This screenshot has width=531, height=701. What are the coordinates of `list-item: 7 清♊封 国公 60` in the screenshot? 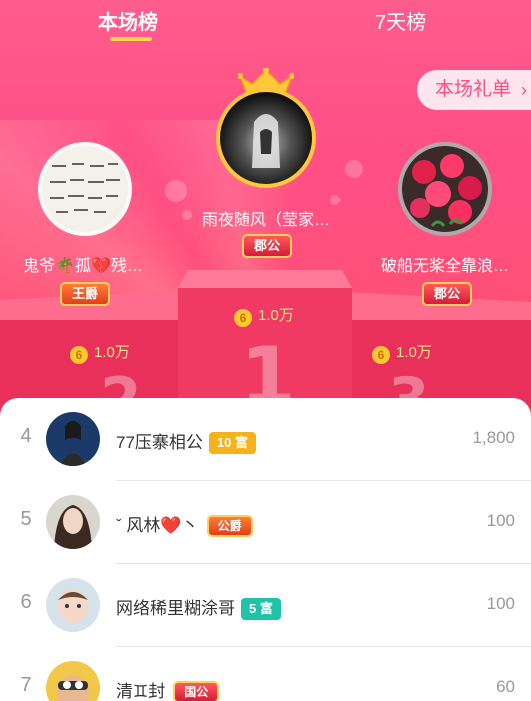 It's located at (265, 674).